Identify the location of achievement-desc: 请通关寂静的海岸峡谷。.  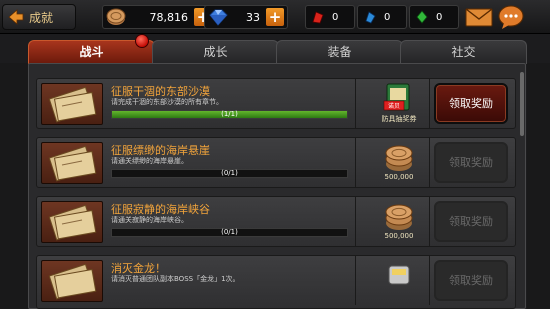
(149, 220).